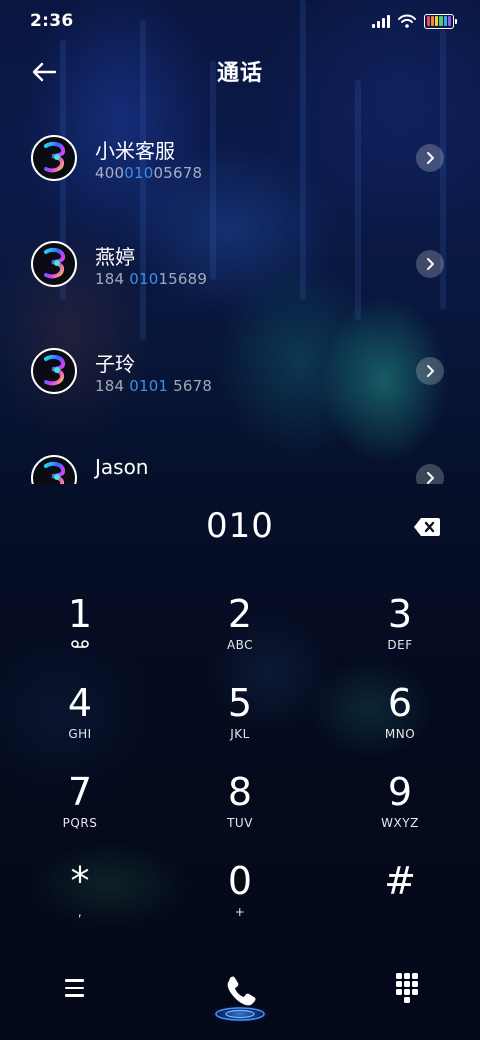  Describe the element at coordinates (407, 21) in the screenshot. I see `wifi-icon` at that location.